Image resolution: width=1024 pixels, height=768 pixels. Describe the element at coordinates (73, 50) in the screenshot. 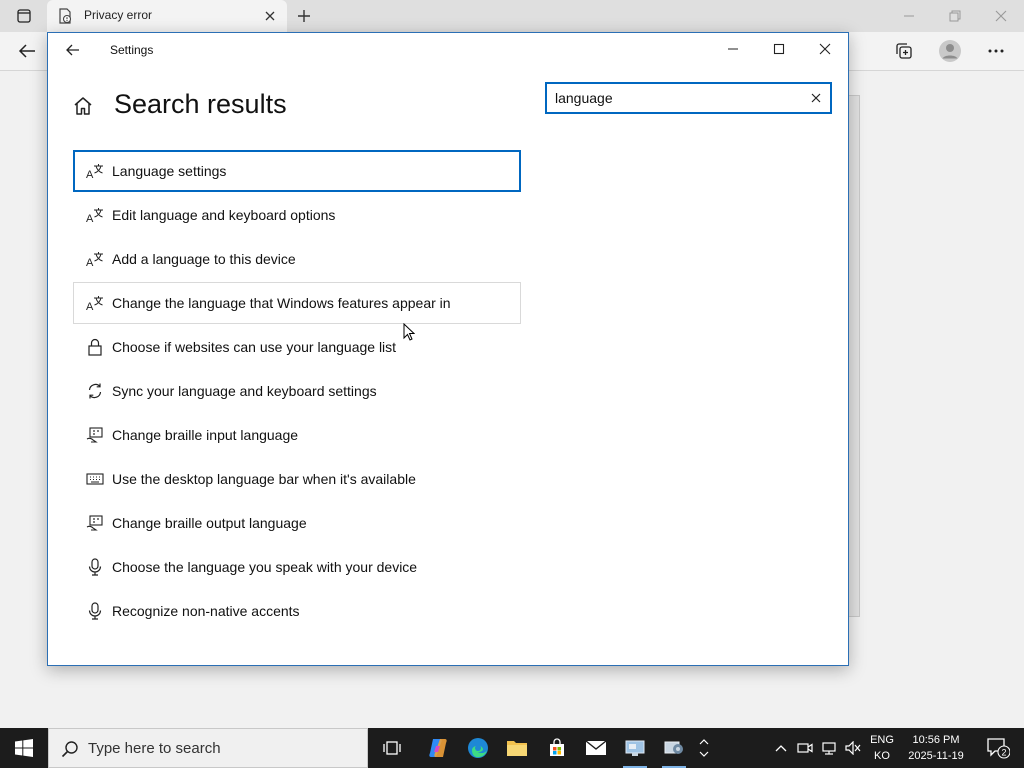

I see `settings-back-button` at that location.